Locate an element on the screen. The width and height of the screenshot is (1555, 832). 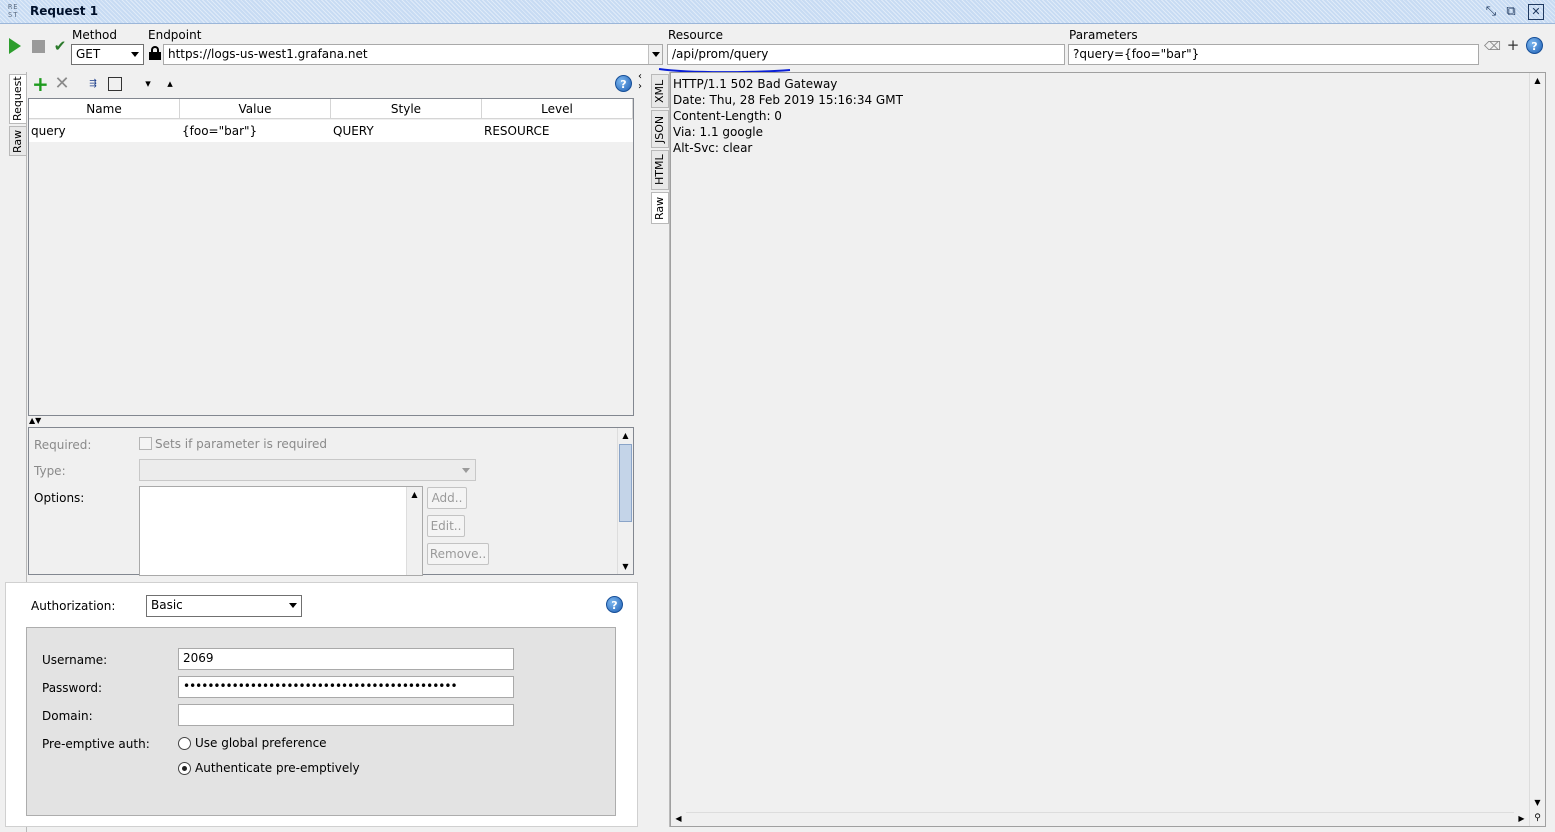
required-checkbox-label: Sets if parameter is required is located at coordinates (241, 444).